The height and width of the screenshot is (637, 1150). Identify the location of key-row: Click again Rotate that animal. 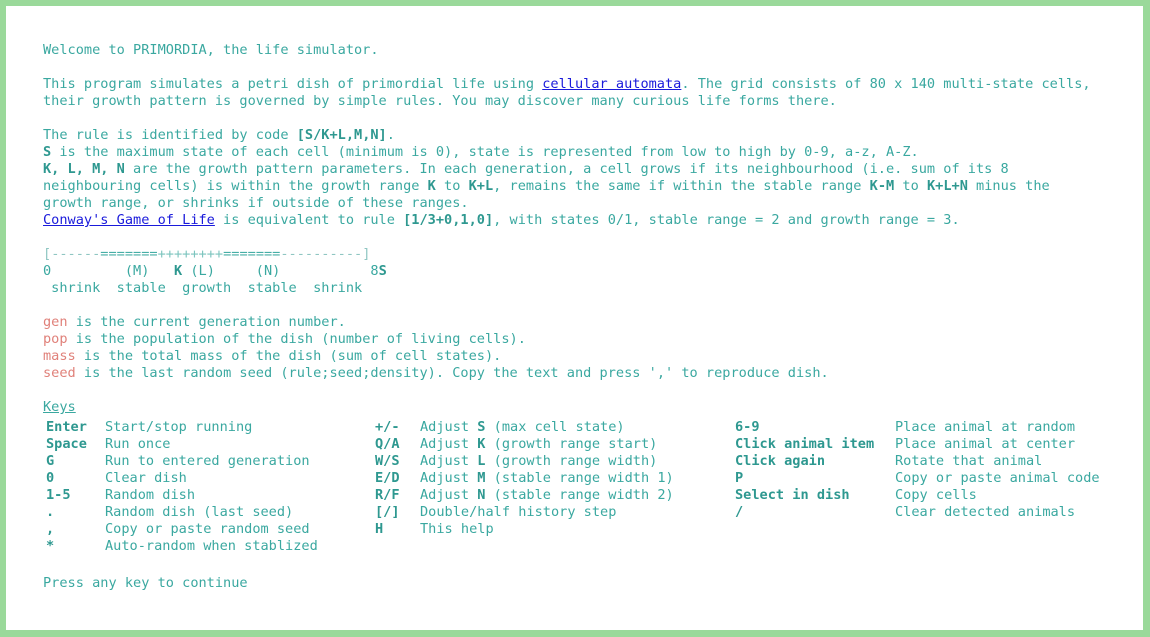
(889, 461).